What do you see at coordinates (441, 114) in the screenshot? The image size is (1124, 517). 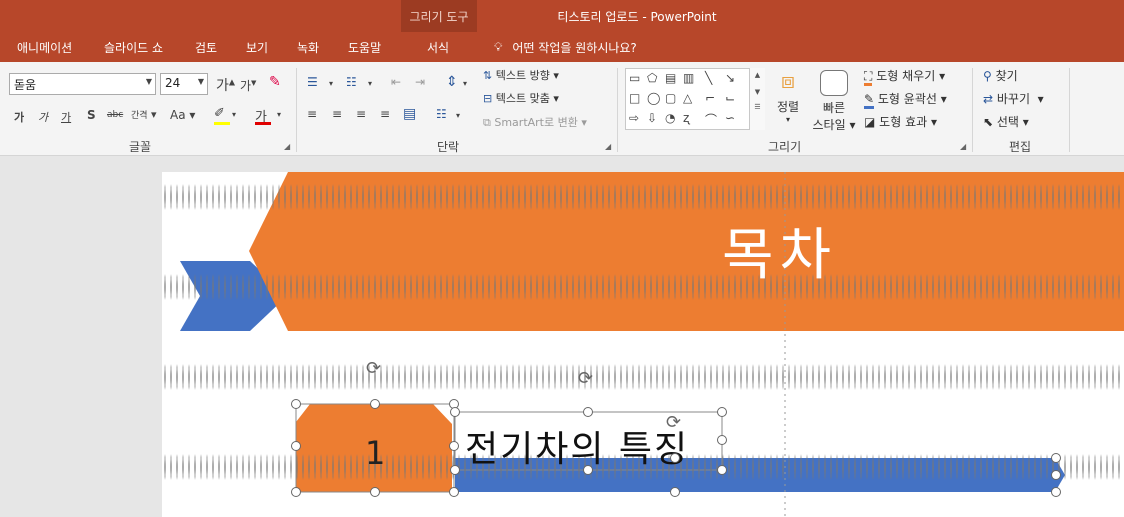 I see `columns-icon: ☷` at bounding box center [441, 114].